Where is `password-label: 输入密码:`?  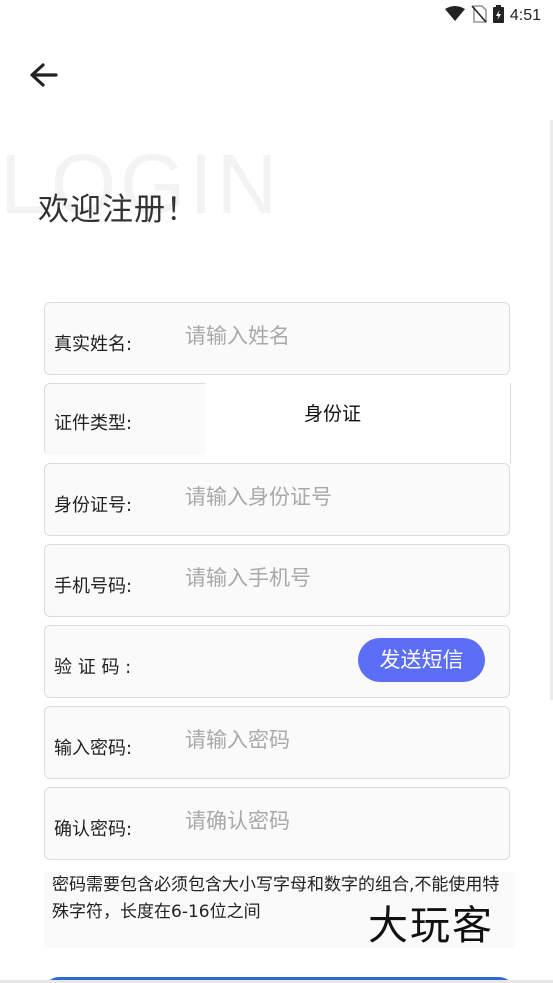 password-label: 输入密码: is located at coordinates (93, 748).